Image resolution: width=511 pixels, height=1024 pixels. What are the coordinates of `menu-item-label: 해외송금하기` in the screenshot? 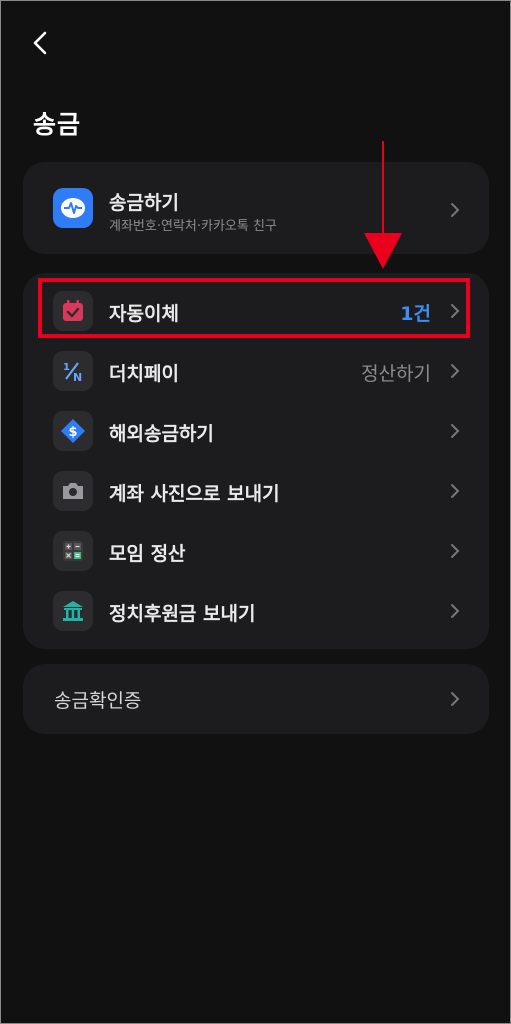 It's located at (161, 434).